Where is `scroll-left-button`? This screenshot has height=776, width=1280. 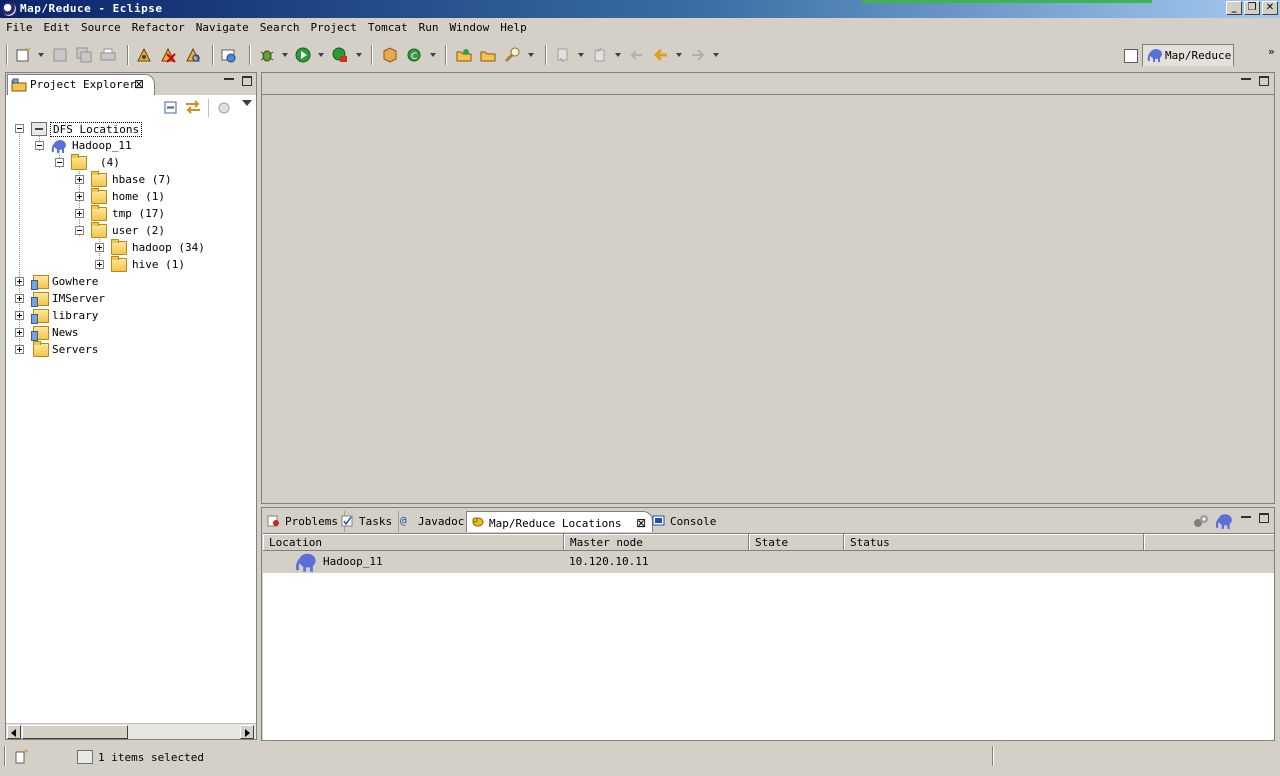 scroll-left-button is located at coordinates (14, 732).